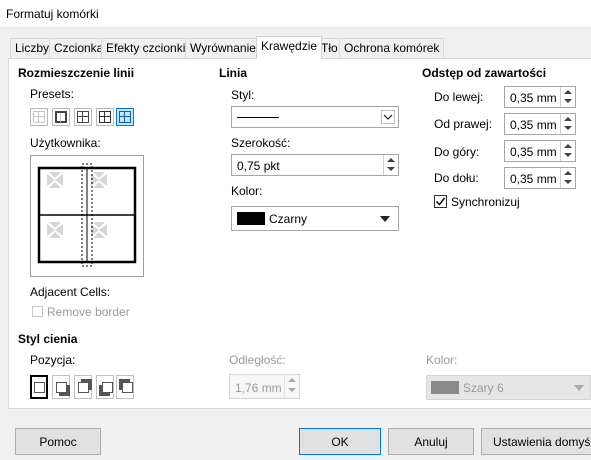 The image size is (591, 460). Describe the element at coordinates (146, 48) in the screenshot. I see `tab-efekty-czcionki: Efekty czcionki` at that location.